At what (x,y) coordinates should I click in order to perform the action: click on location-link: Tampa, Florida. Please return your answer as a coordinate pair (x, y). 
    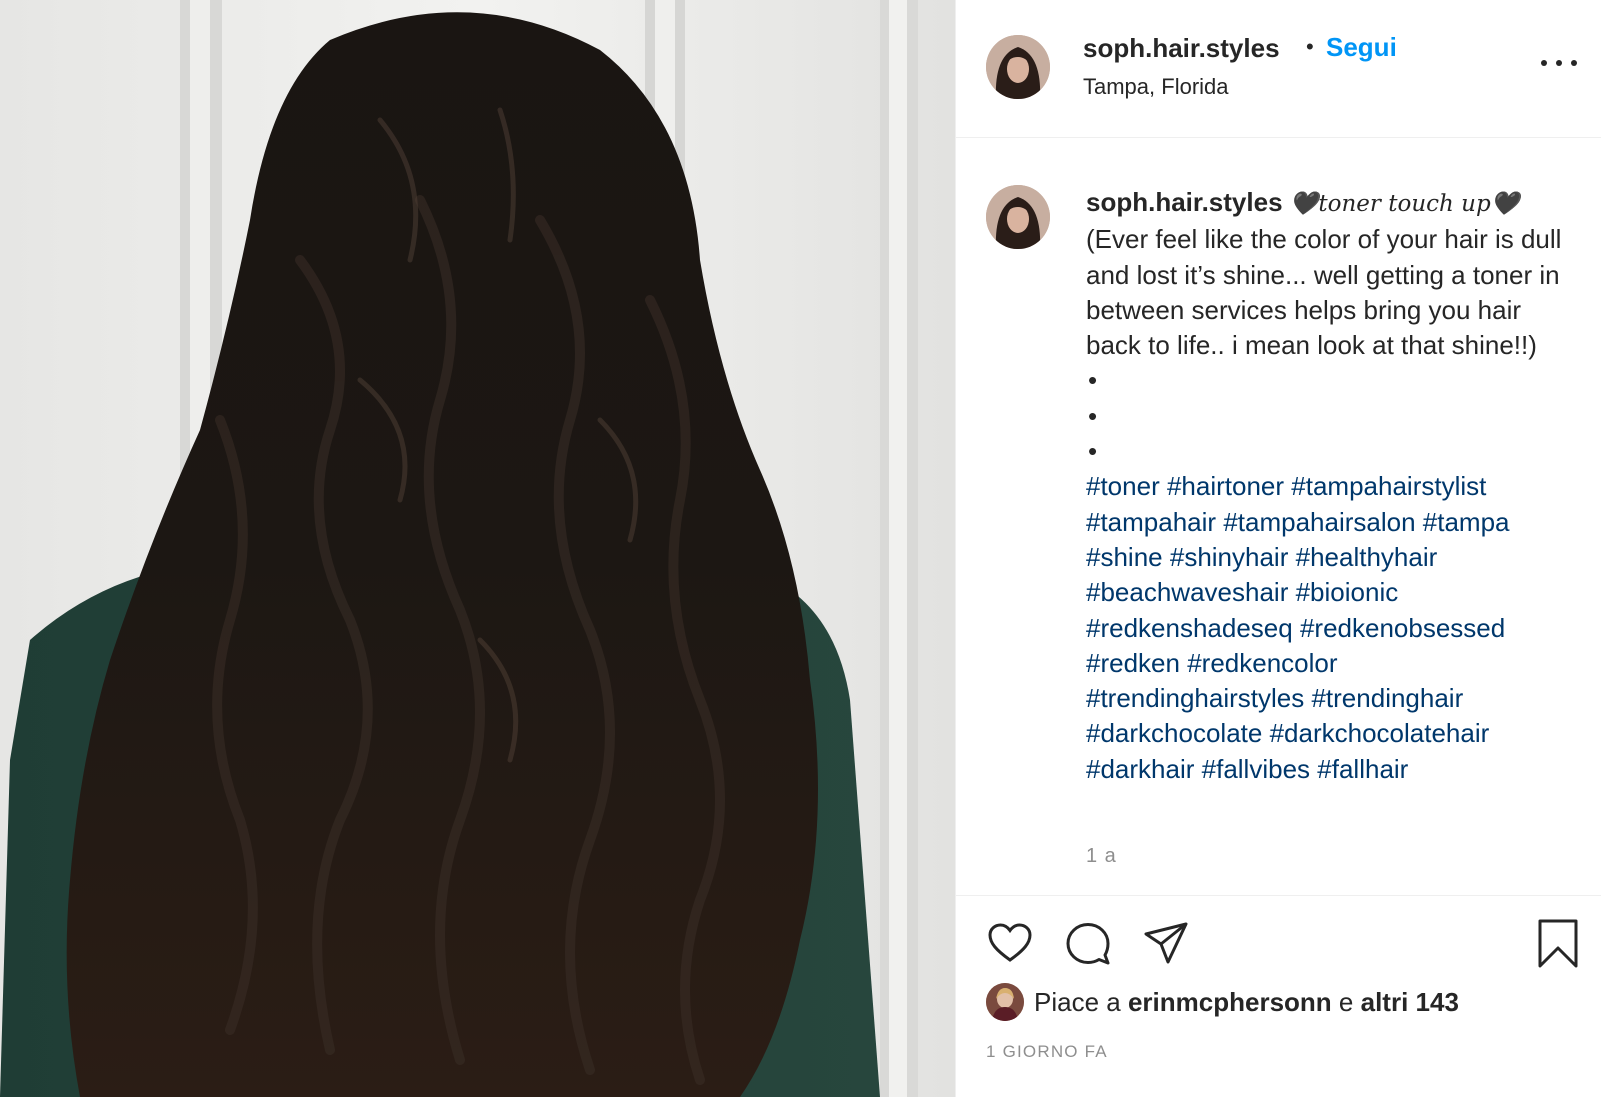
    Looking at the image, I should click on (1156, 87).